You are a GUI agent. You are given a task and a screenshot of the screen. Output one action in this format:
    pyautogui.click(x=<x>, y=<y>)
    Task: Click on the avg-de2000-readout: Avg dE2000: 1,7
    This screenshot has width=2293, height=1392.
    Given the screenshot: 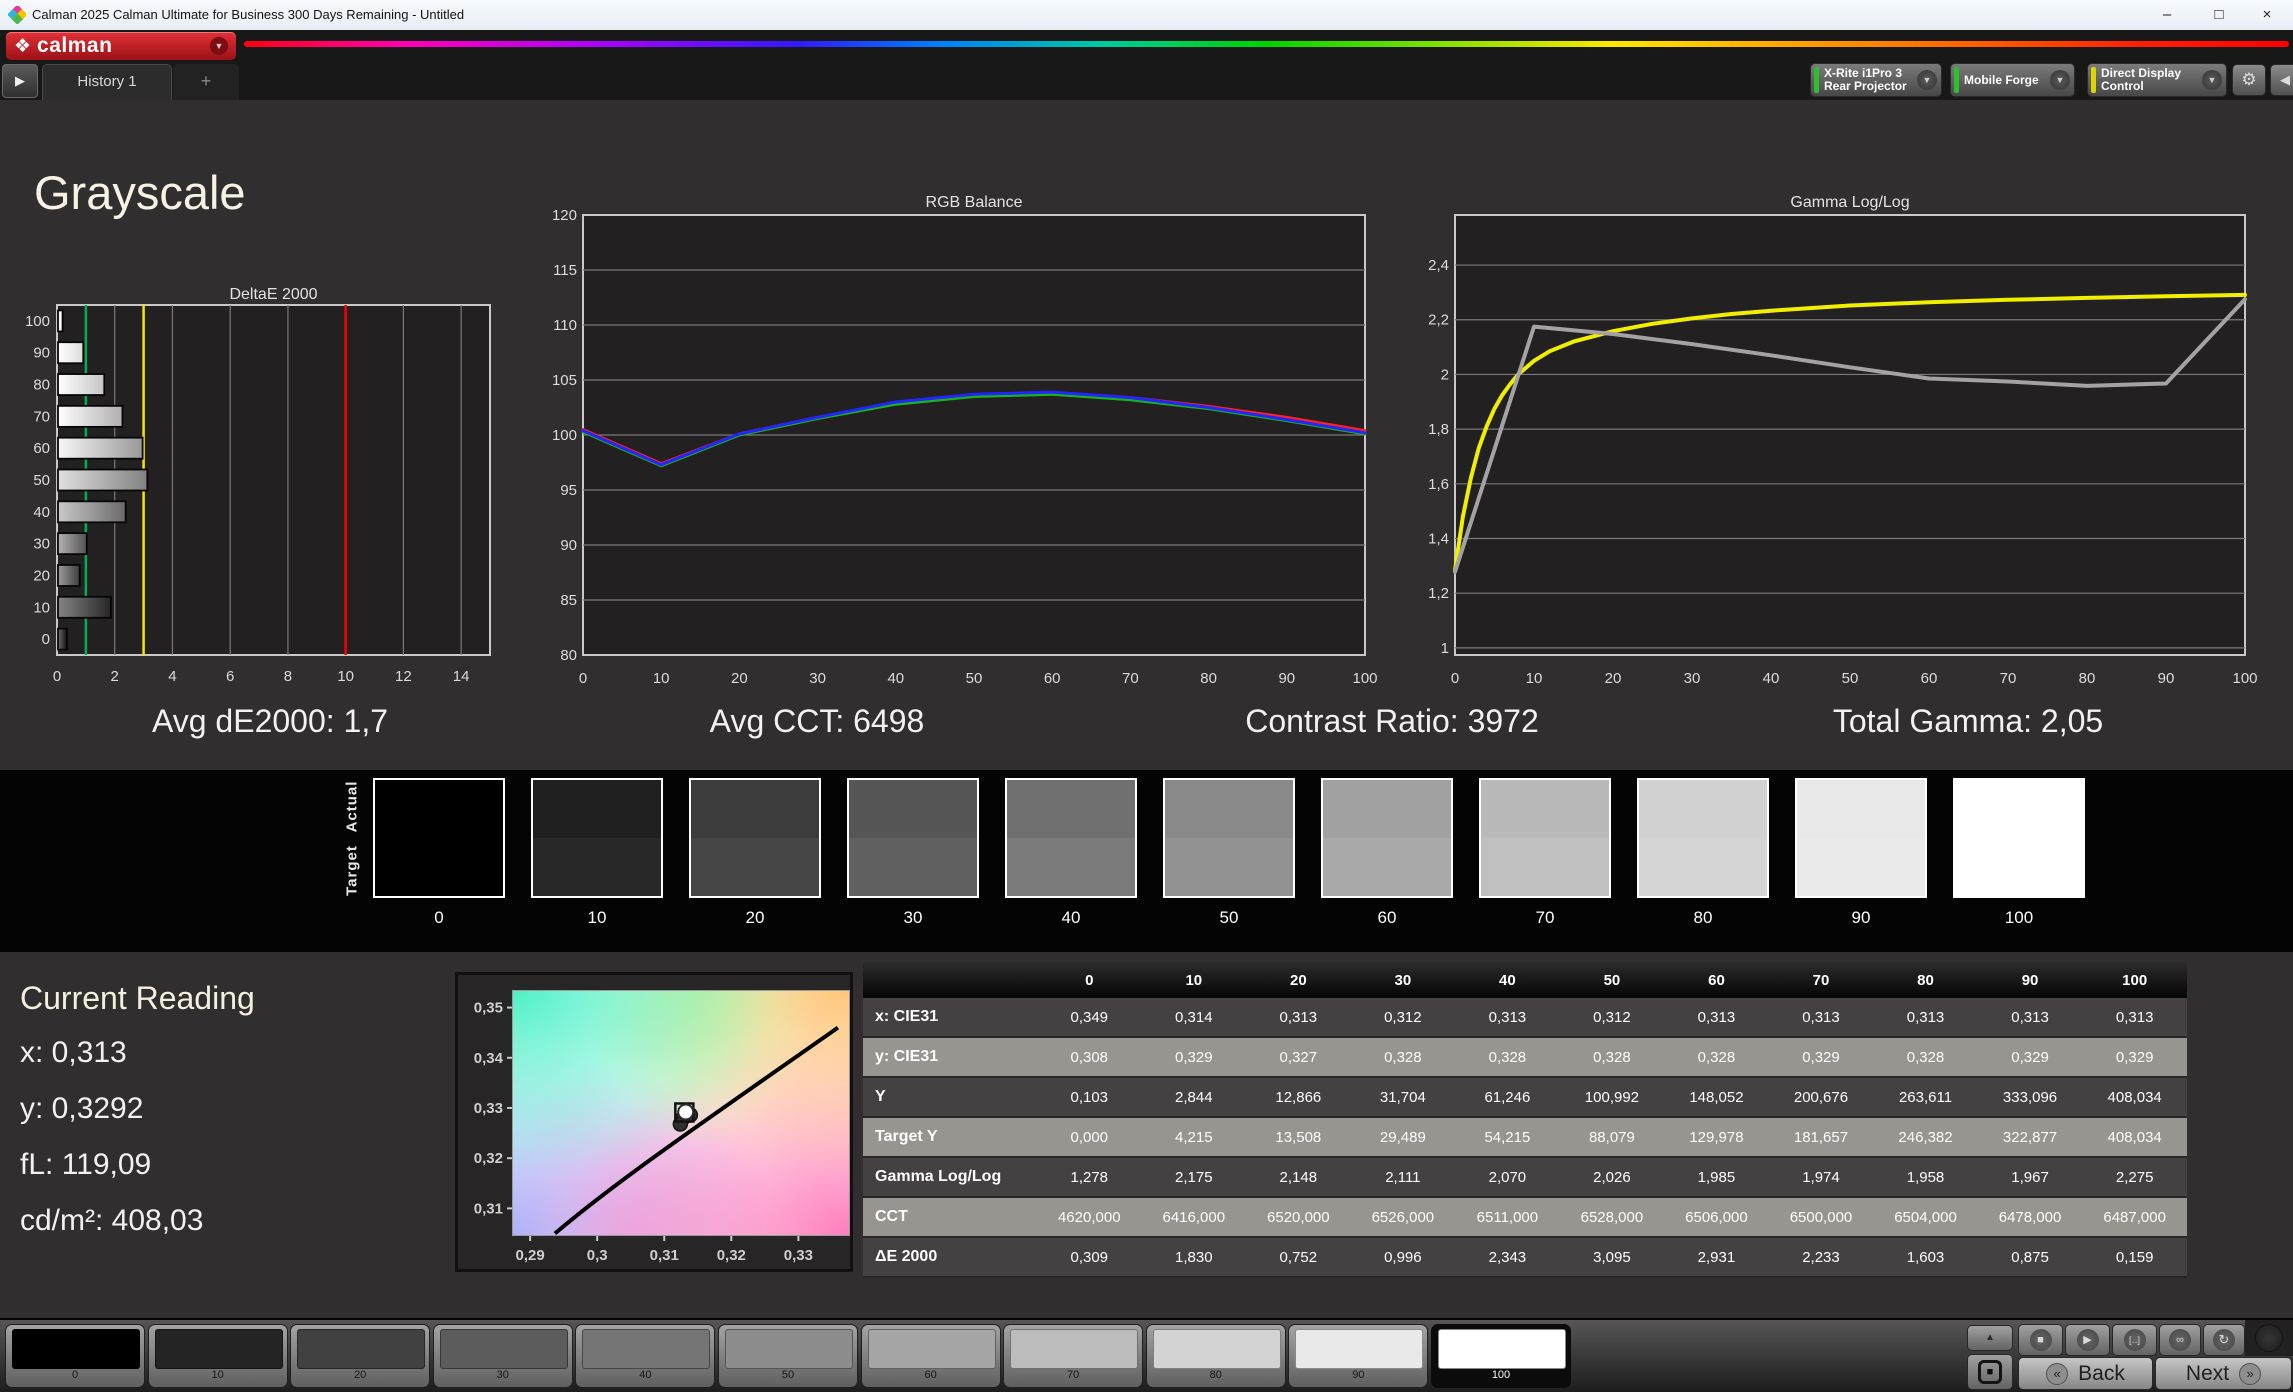 What is the action you would take?
    pyautogui.click(x=270, y=721)
    